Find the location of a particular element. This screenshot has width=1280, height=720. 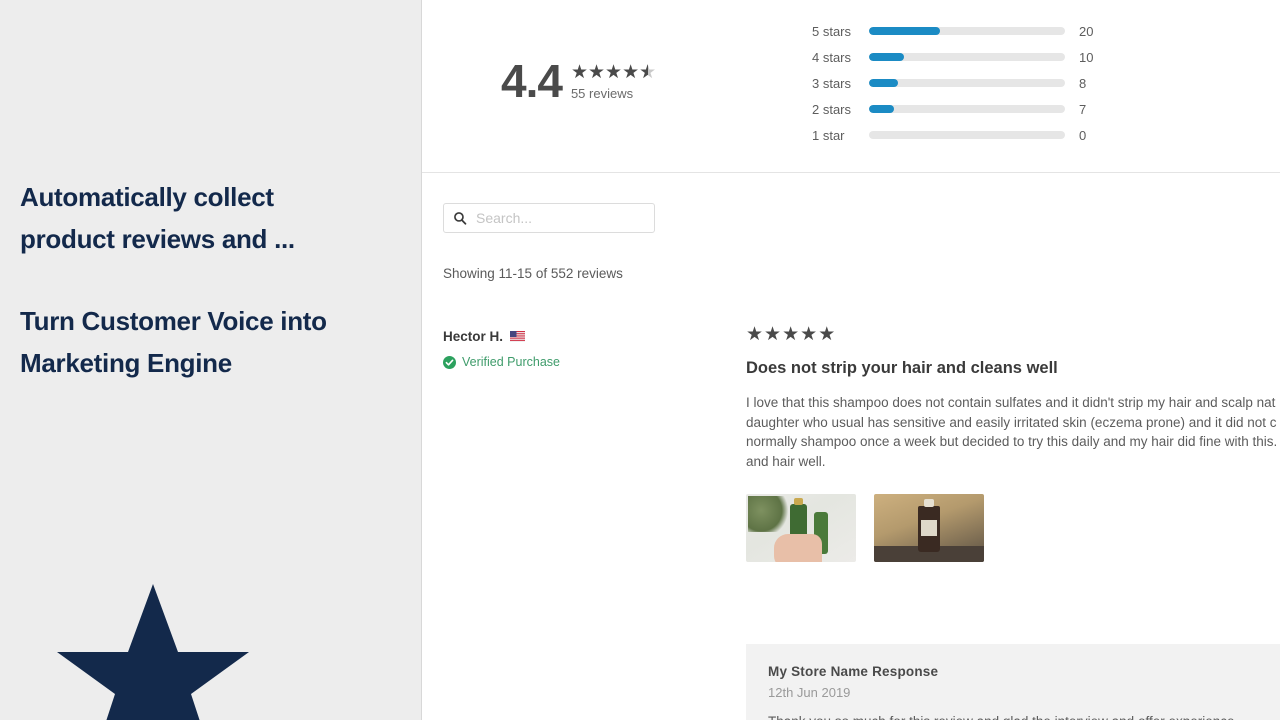

promo-spacer is located at coordinates (210, 280).